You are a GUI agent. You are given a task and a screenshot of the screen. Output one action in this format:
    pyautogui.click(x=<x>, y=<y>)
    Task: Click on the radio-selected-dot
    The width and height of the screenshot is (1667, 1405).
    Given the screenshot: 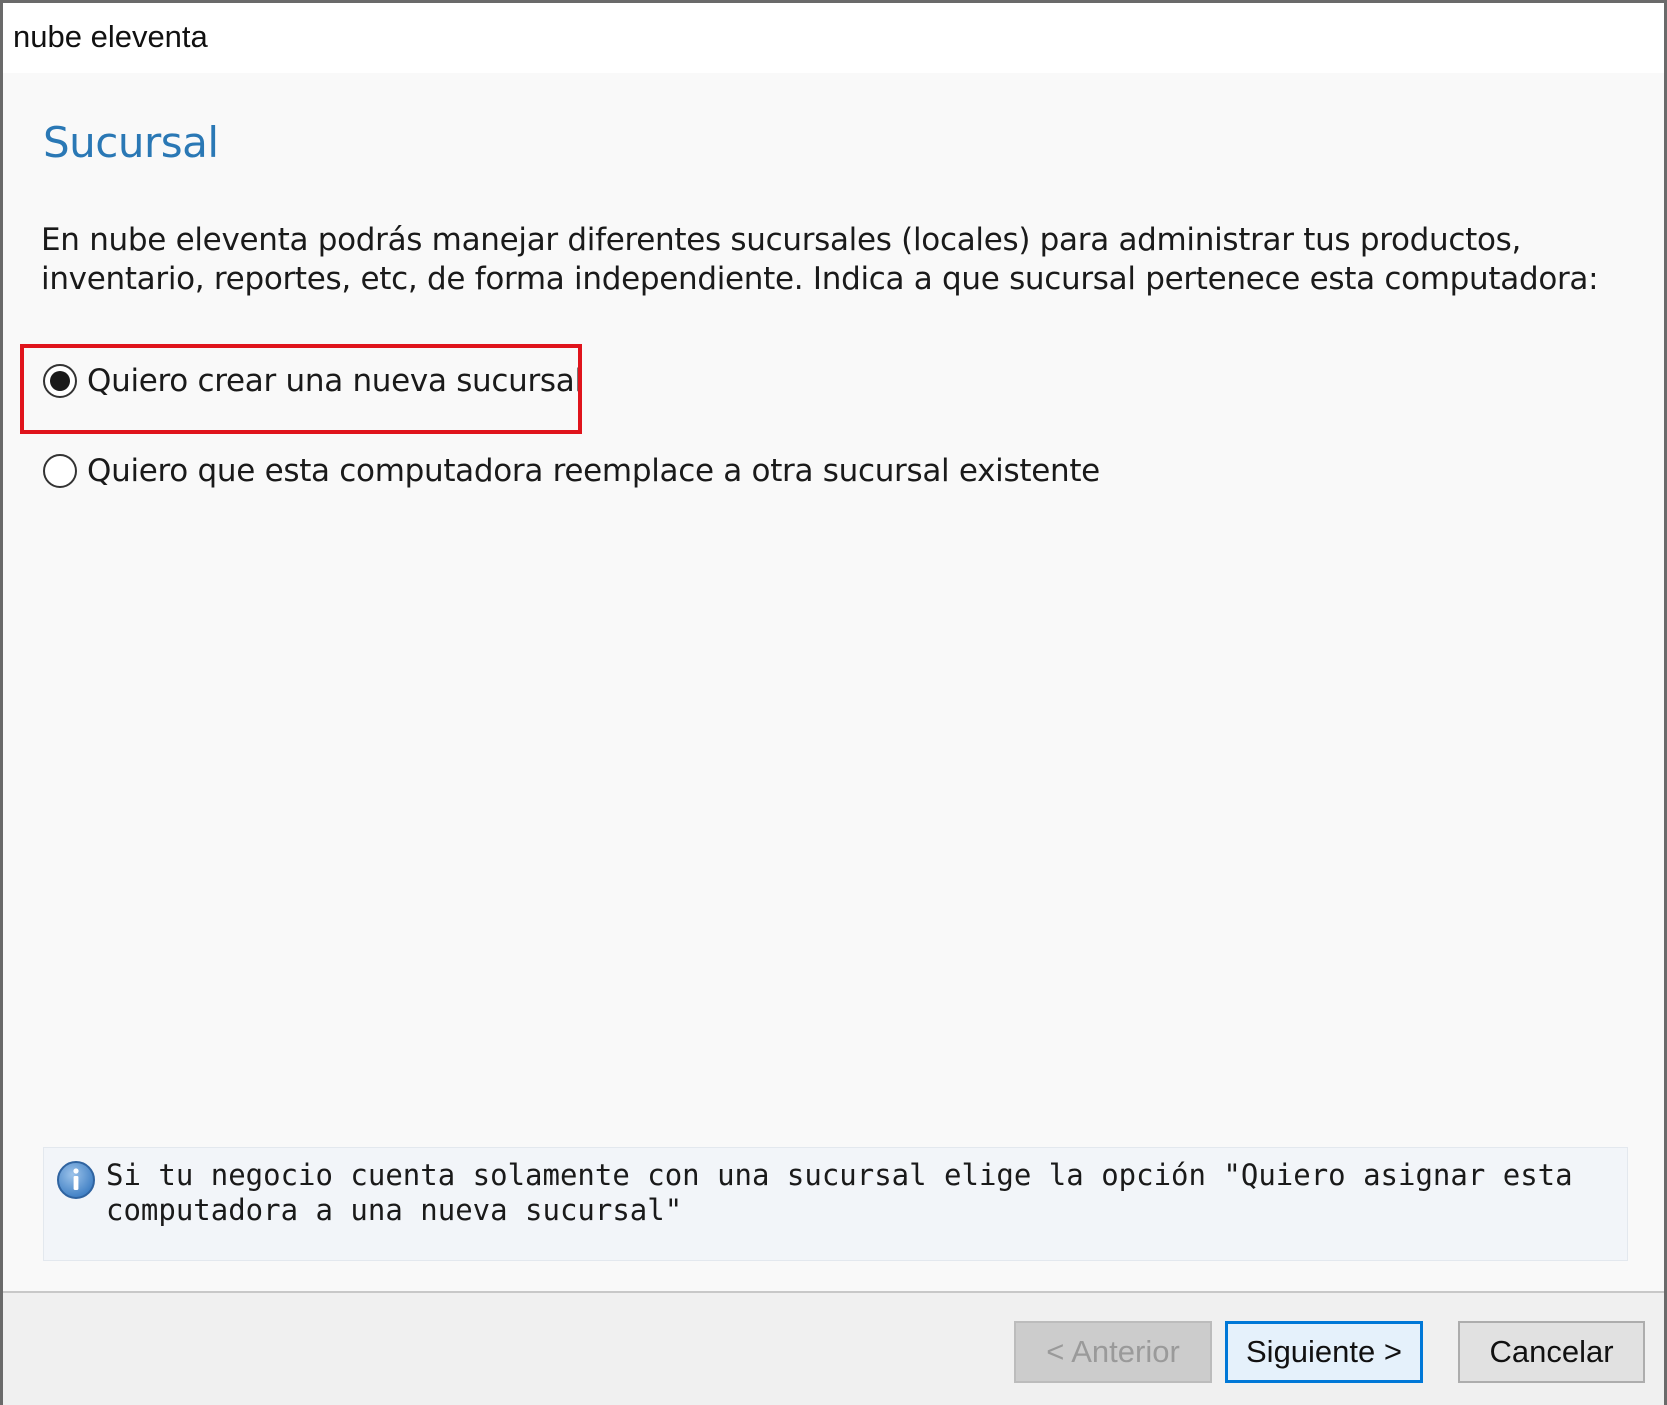 What is the action you would take?
    pyautogui.click(x=60, y=381)
    